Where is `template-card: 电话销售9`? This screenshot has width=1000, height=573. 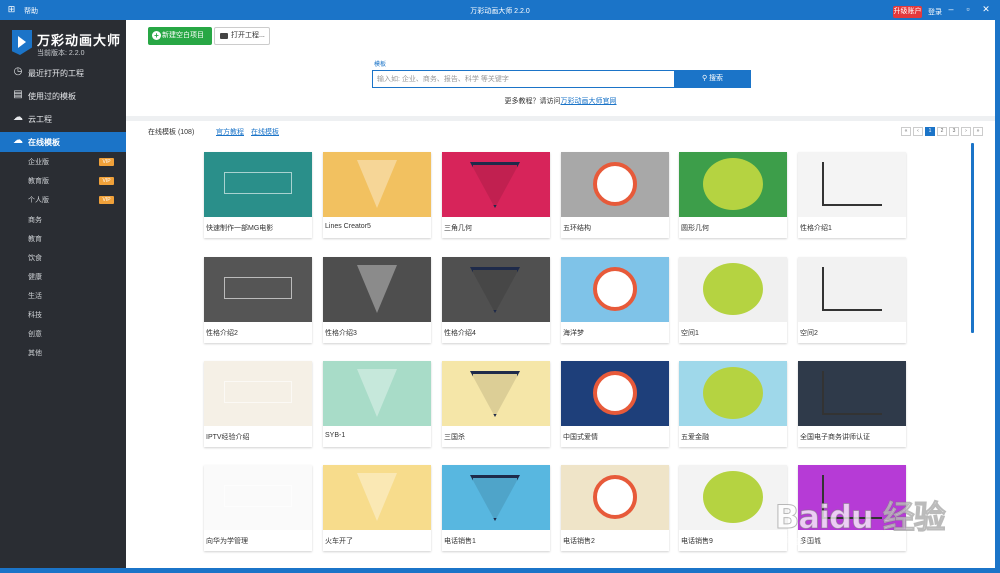
template-card: 电话销售9 is located at coordinates (733, 508).